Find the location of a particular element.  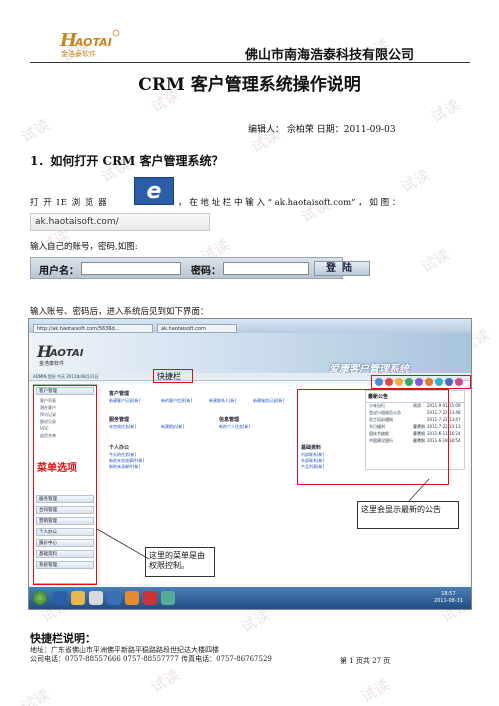

password-input is located at coordinates (266, 268).